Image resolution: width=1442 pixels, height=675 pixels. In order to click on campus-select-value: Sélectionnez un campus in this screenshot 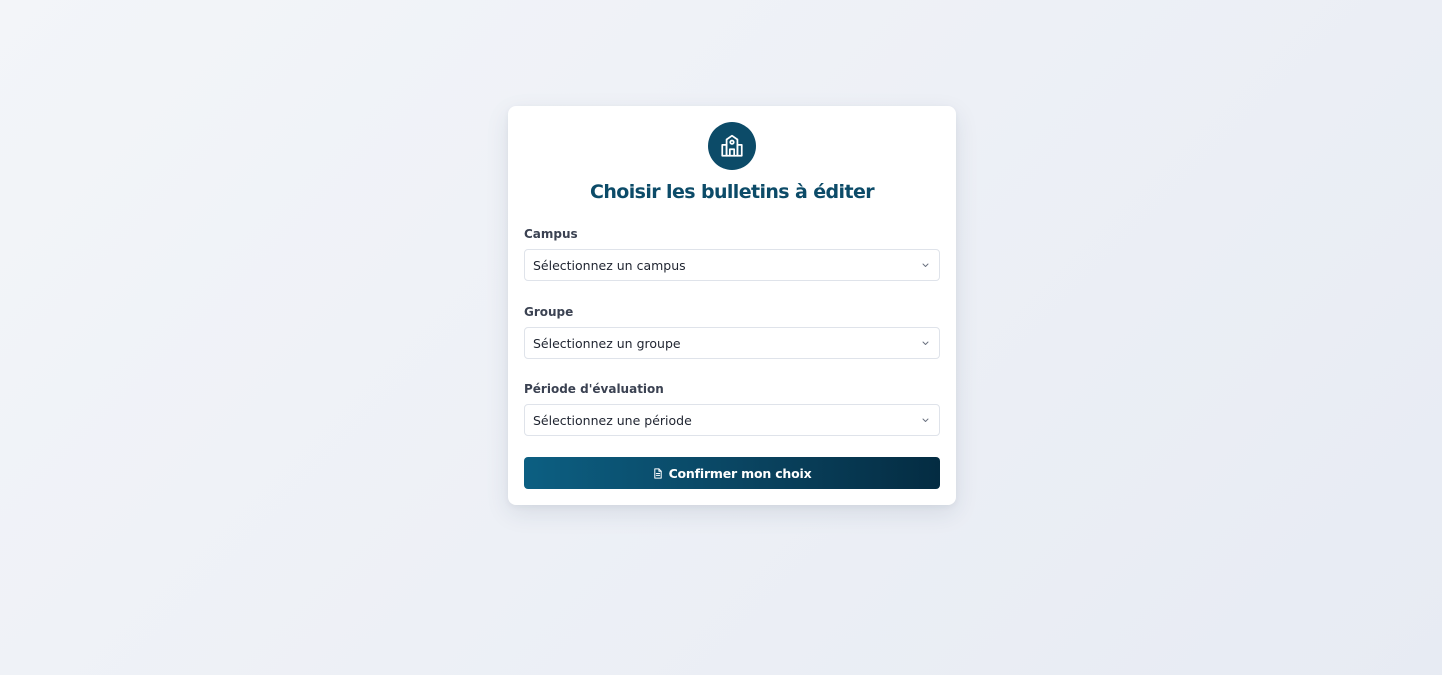, I will do `click(609, 265)`.